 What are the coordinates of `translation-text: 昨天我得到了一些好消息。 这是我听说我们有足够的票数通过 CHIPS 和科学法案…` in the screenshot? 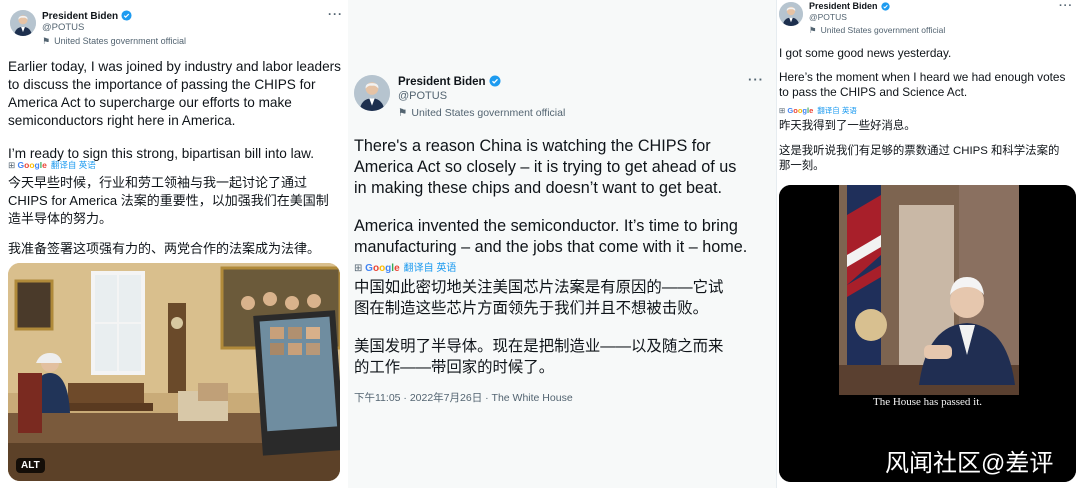 It's located at (919, 146).